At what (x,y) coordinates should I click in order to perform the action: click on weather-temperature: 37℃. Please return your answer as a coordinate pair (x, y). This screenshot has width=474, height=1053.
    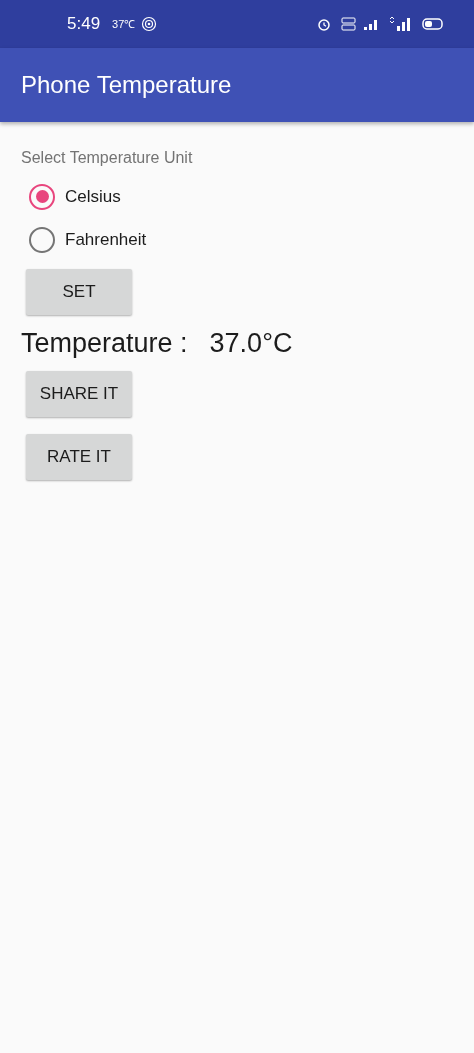
    Looking at the image, I should click on (124, 24).